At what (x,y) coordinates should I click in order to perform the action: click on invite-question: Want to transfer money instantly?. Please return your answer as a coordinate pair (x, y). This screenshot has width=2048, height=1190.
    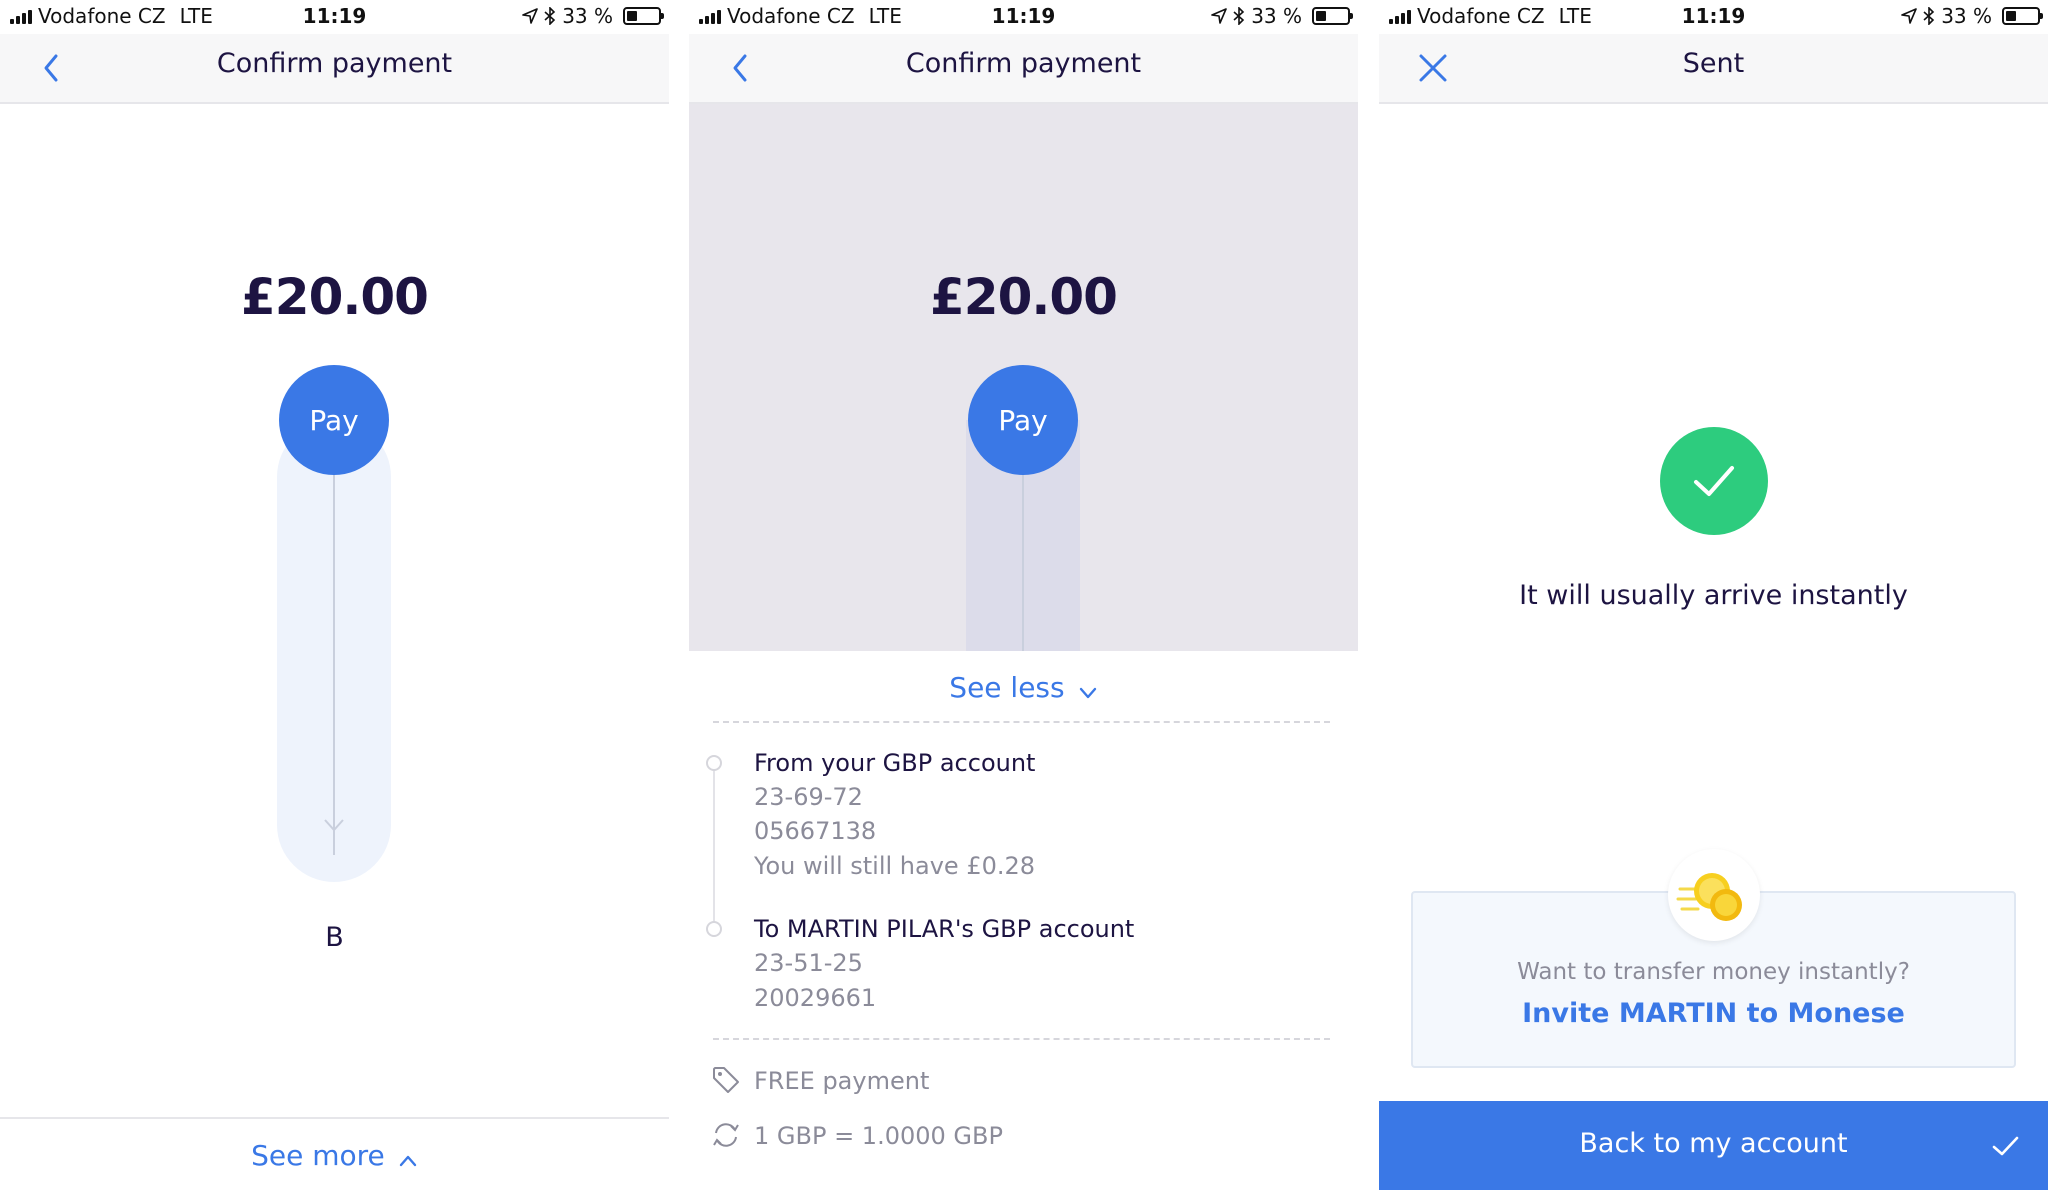
    Looking at the image, I should click on (1713, 972).